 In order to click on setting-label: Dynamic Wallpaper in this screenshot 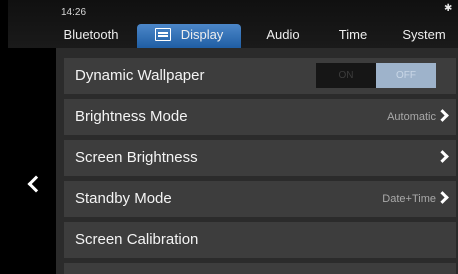, I will do `click(140, 75)`.